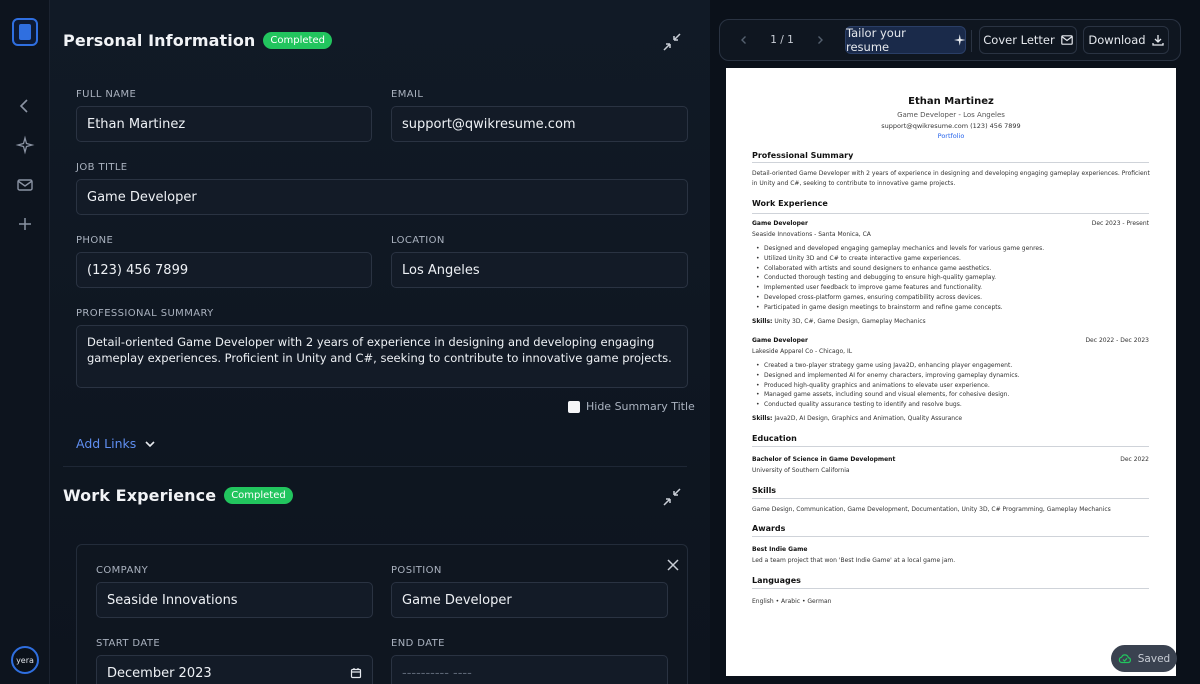 The width and height of the screenshot is (1200, 684). I want to click on tailor-resume-label: Tailor your resume, so click(876, 40).